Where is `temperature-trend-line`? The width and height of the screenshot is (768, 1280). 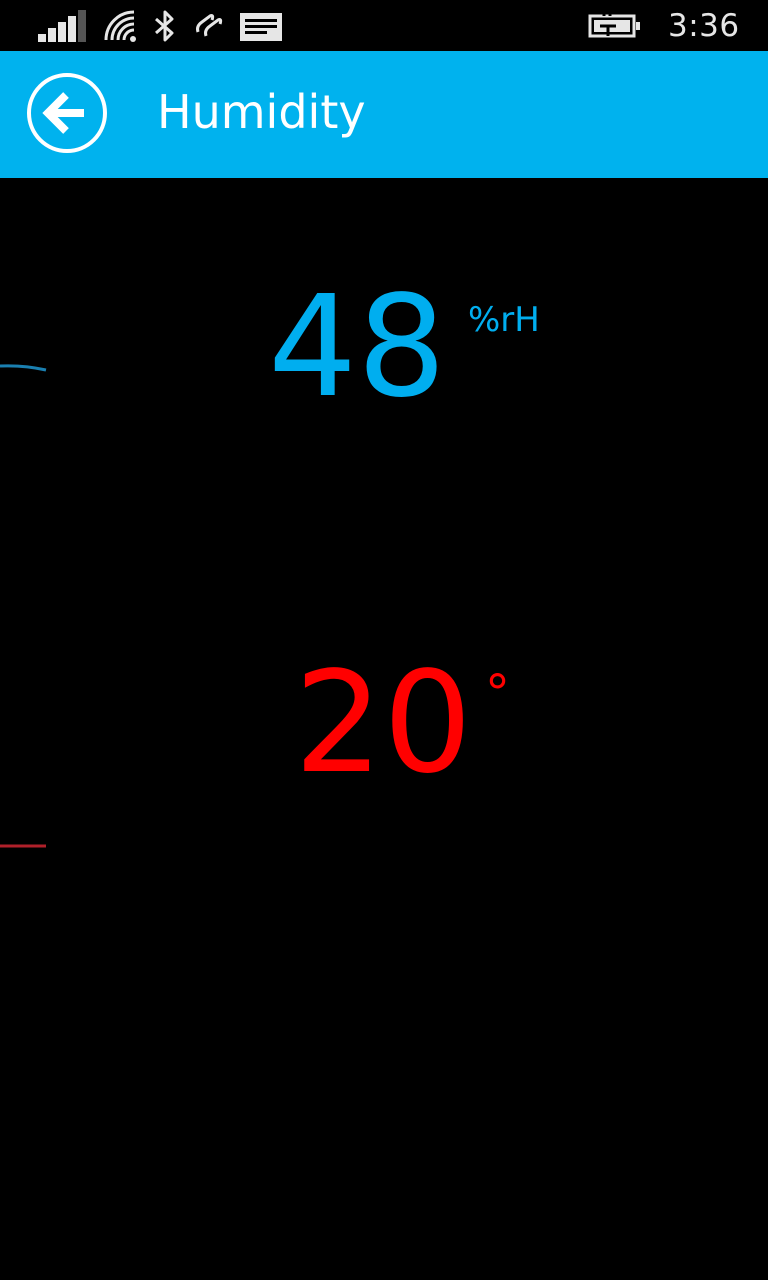 temperature-trend-line is located at coordinates (23, 846).